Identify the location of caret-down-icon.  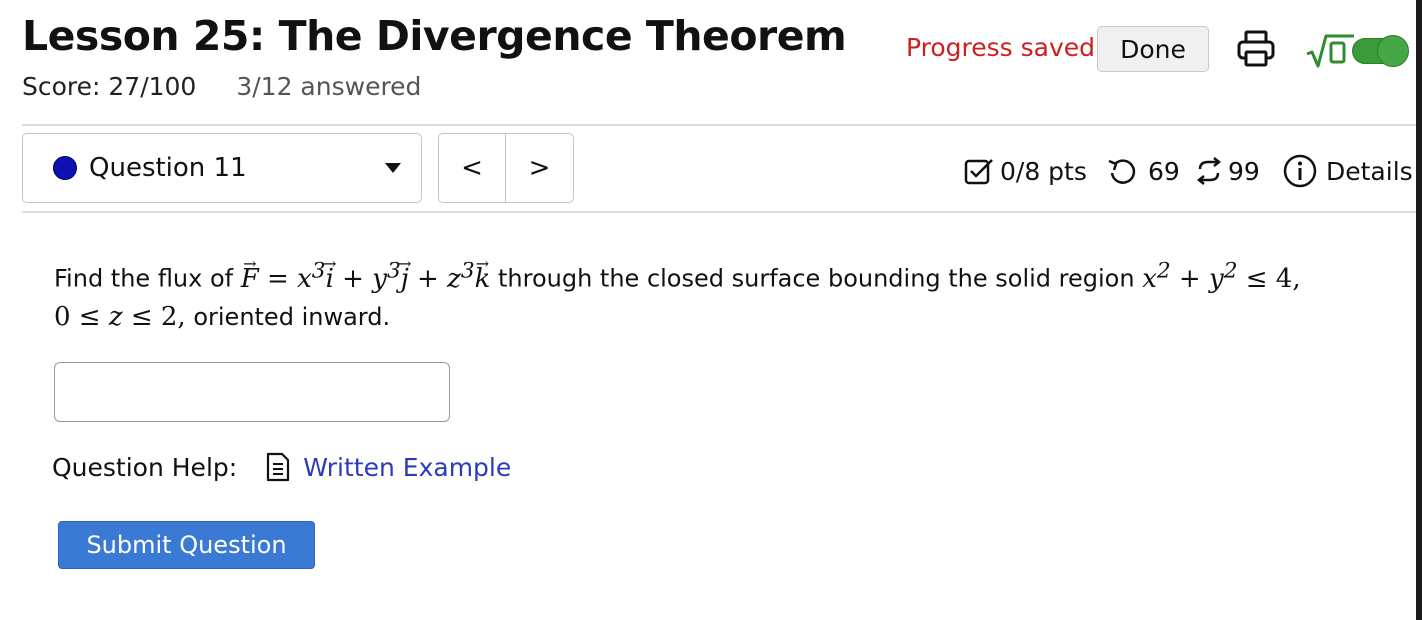
(393, 168).